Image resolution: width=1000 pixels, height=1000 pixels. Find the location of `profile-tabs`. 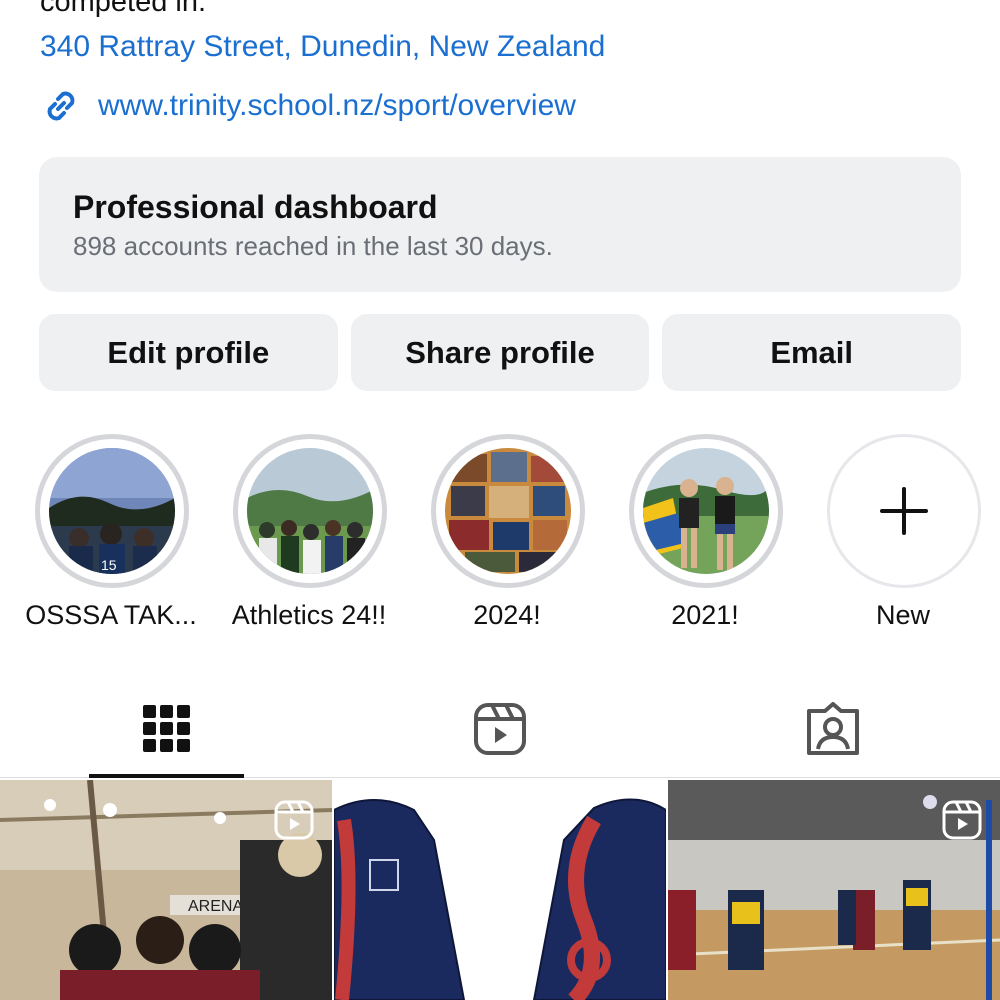

profile-tabs is located at coordinates (500, 729).